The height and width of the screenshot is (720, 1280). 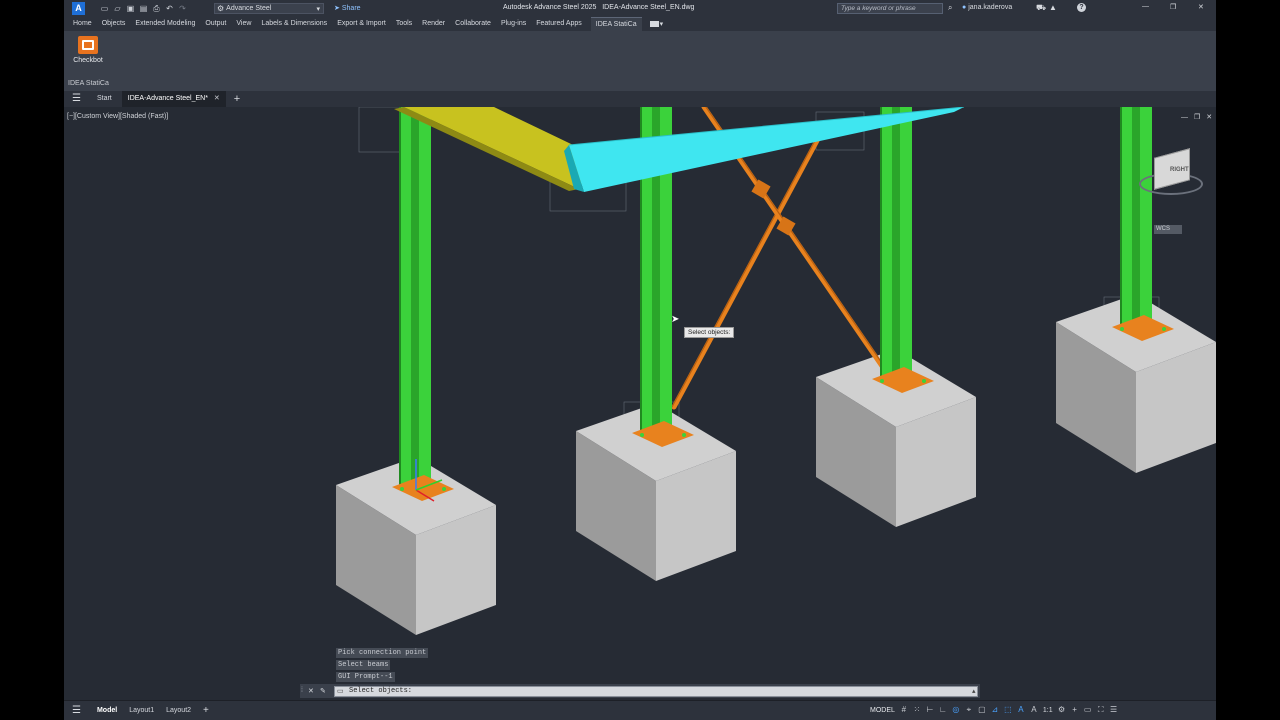 What do you see at coordinates (1048, 710) in the screenshot?
I see `scale-label: 1:1` at bounding box center [1048, 710].